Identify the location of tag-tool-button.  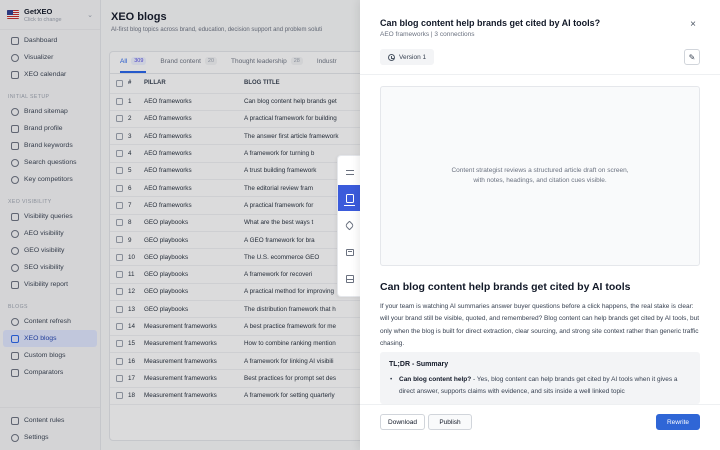
(349, 225).